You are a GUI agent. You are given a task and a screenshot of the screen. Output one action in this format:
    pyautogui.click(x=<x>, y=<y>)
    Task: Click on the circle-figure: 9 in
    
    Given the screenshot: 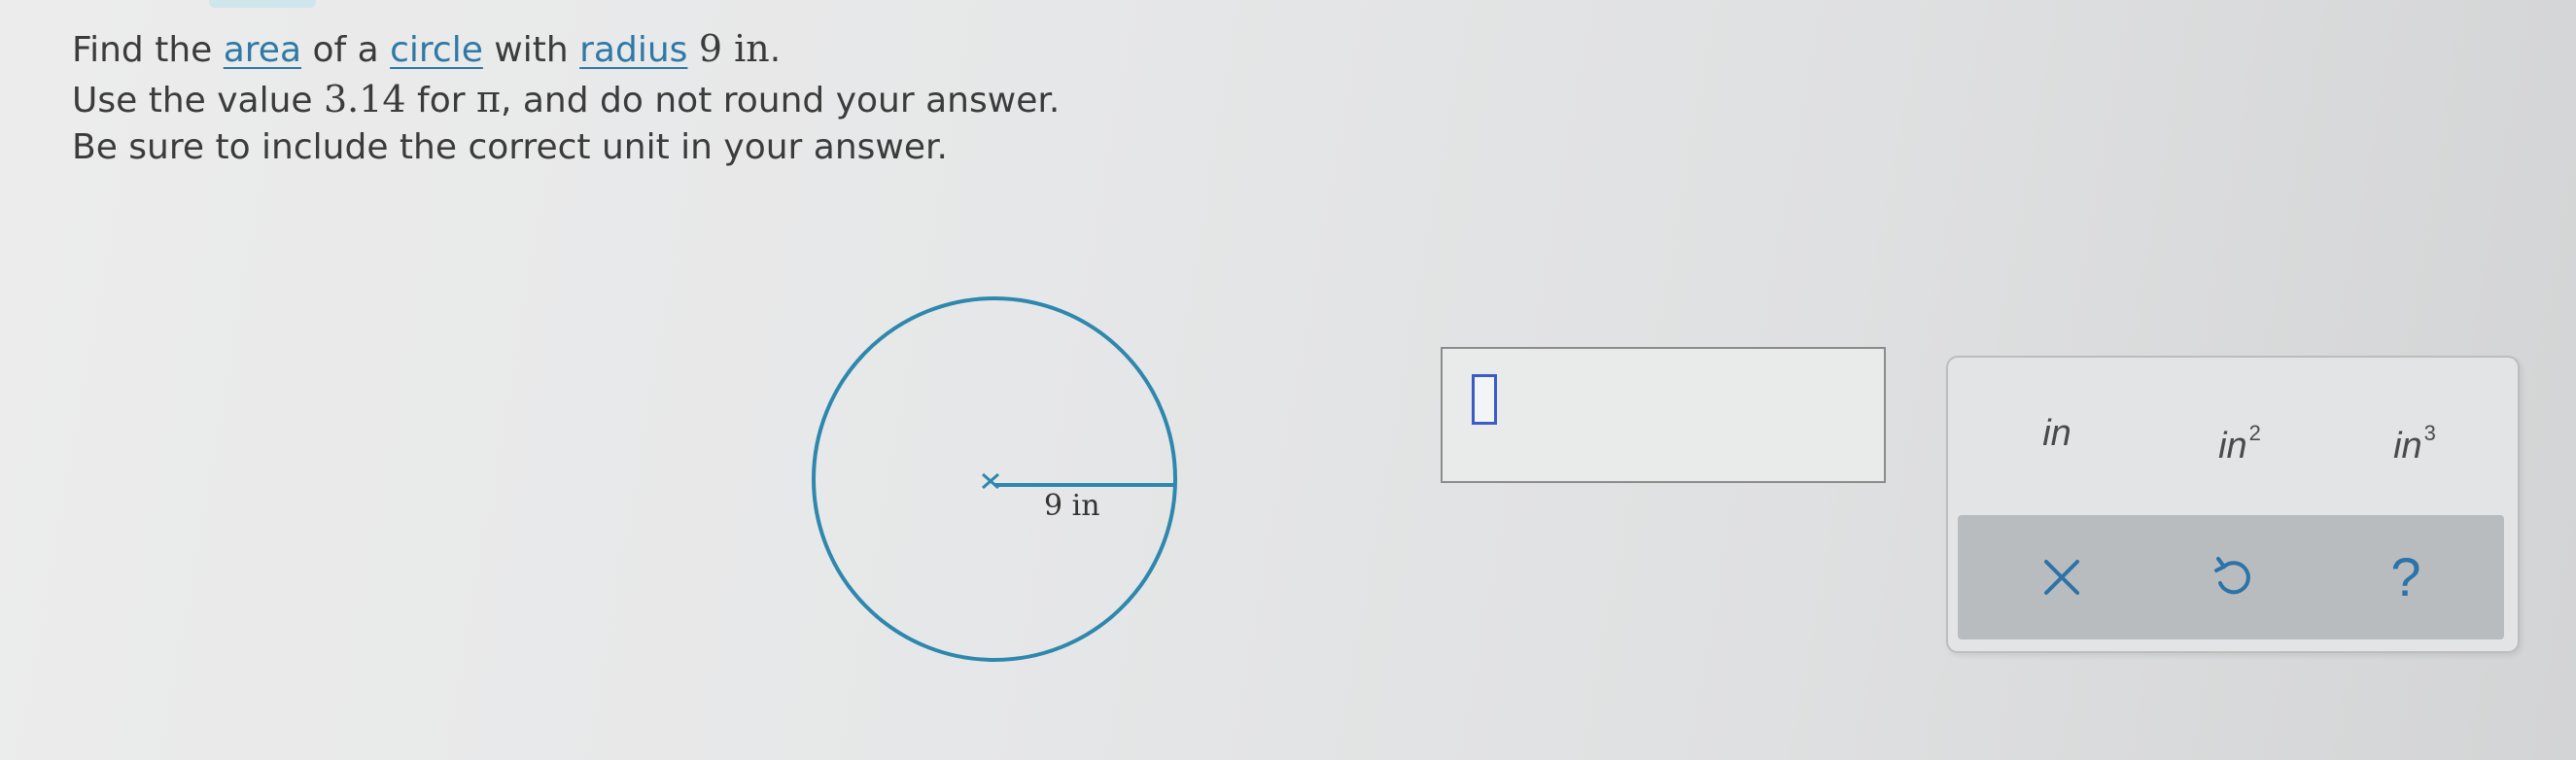 What is the action you would take?
    pyautogui.click(x=1001, y=486)
    